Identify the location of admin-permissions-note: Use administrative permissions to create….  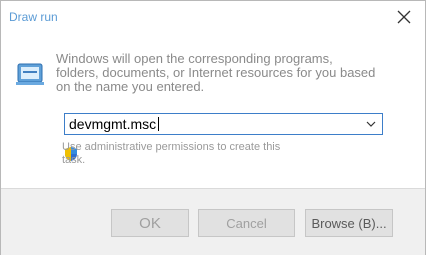
(171, 153).